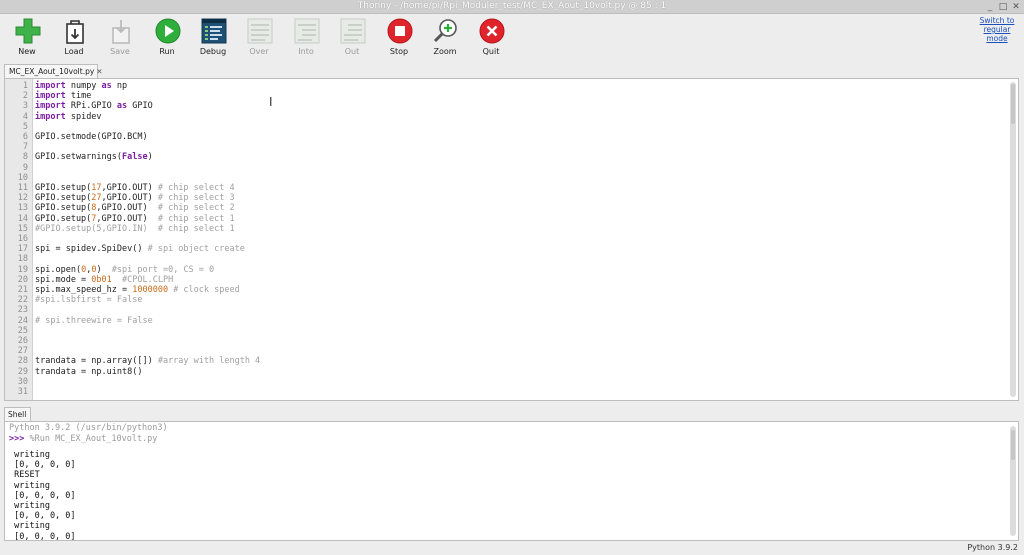  I want to click on code-token: # chip select 3, so click(196, 198).